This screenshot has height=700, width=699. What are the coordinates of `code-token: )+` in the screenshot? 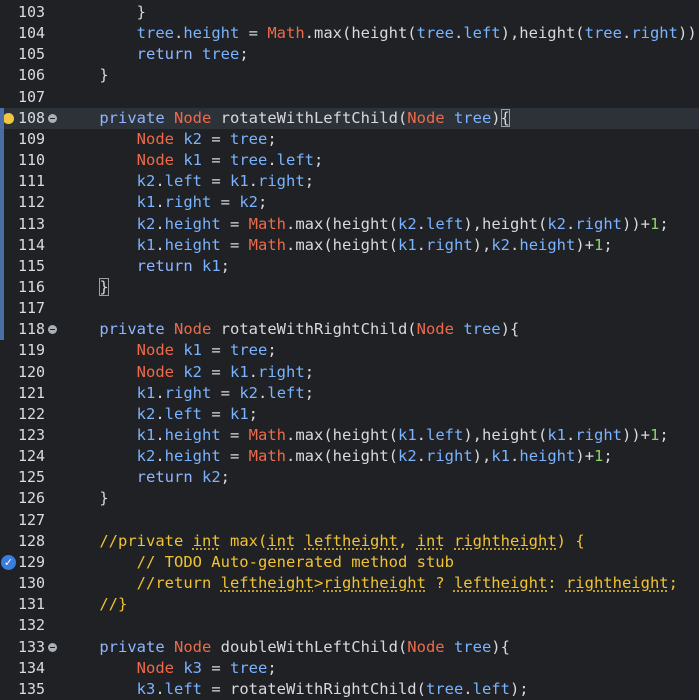 It's located at (585, 456).